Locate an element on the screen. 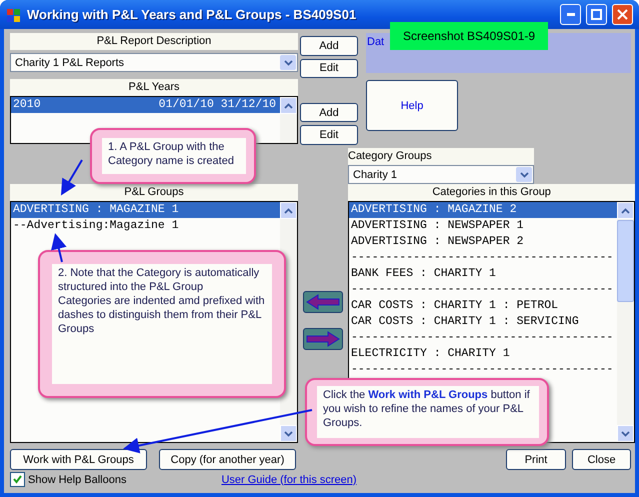 The height and width of the screenshot is (497, 639). work-with-groups-button: Work with P&L Groups is located at coordinates (78, 459).